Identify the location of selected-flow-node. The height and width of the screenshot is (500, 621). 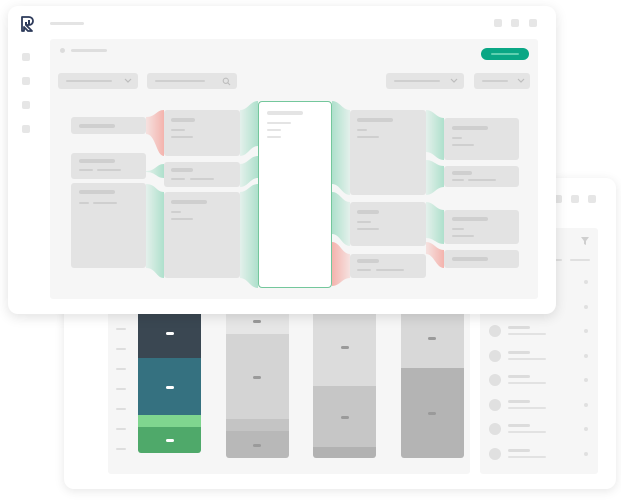
(295, 194).